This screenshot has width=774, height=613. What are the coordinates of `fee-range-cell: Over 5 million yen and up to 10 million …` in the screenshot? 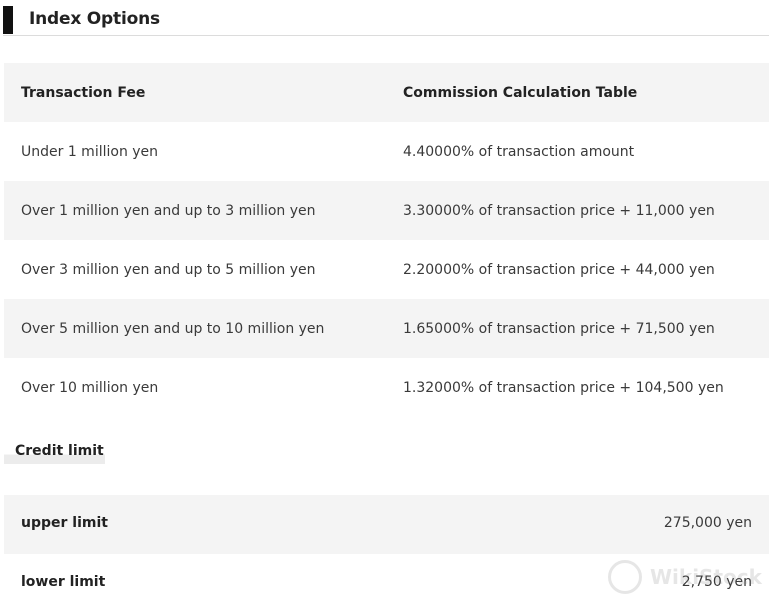 It's located at (173, 328).